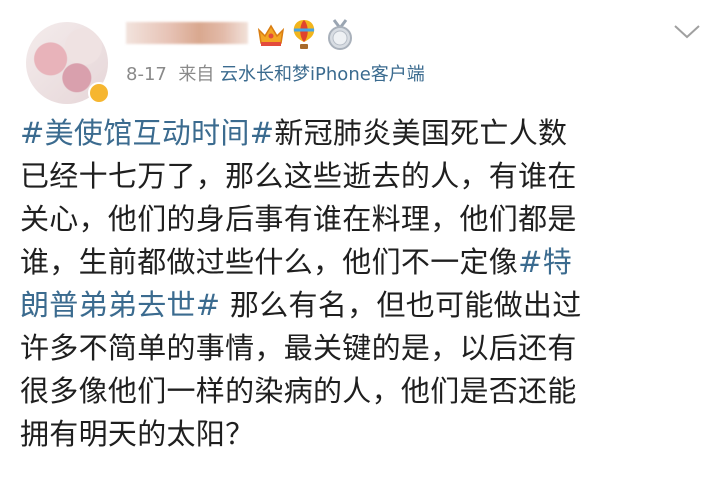 This screenshot has height=482, width=720. I want to click on content-text: 很多像他们一样的染病的人，他们是否还能, so click(298, 391).